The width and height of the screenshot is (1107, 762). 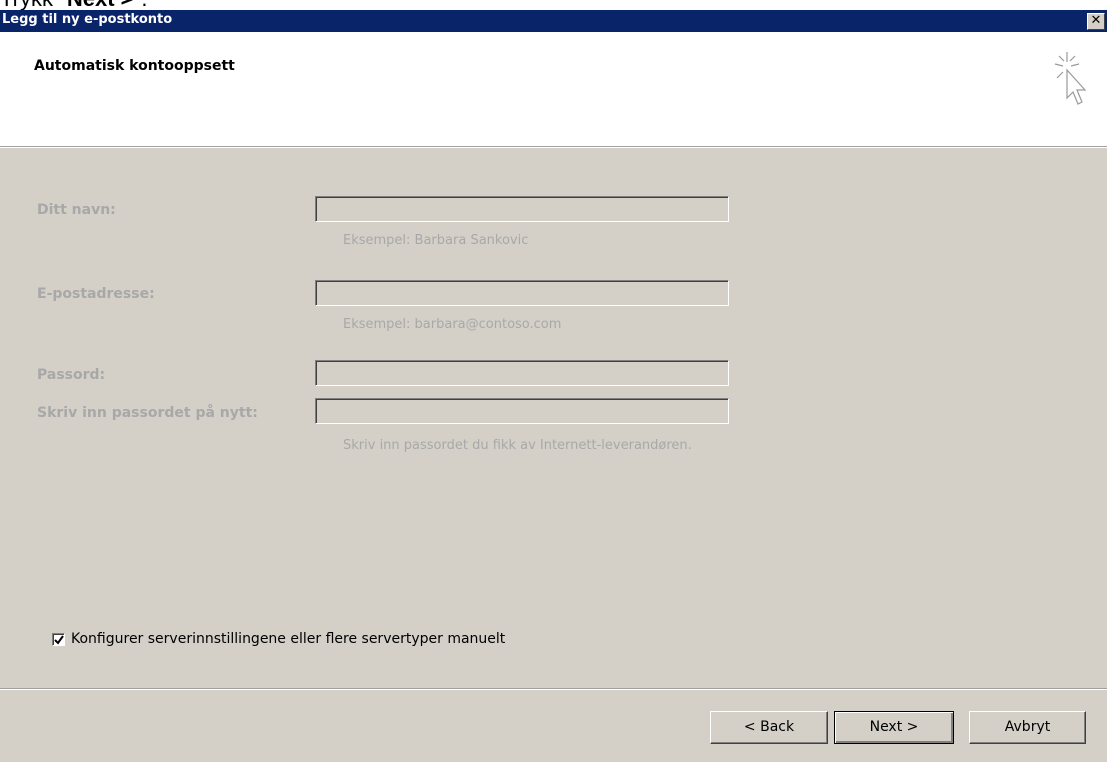 What do you see at coordinates (76, 210) in the screenshot?
I see `name-label: Ditt navn:` at bounding box center [76, 210].